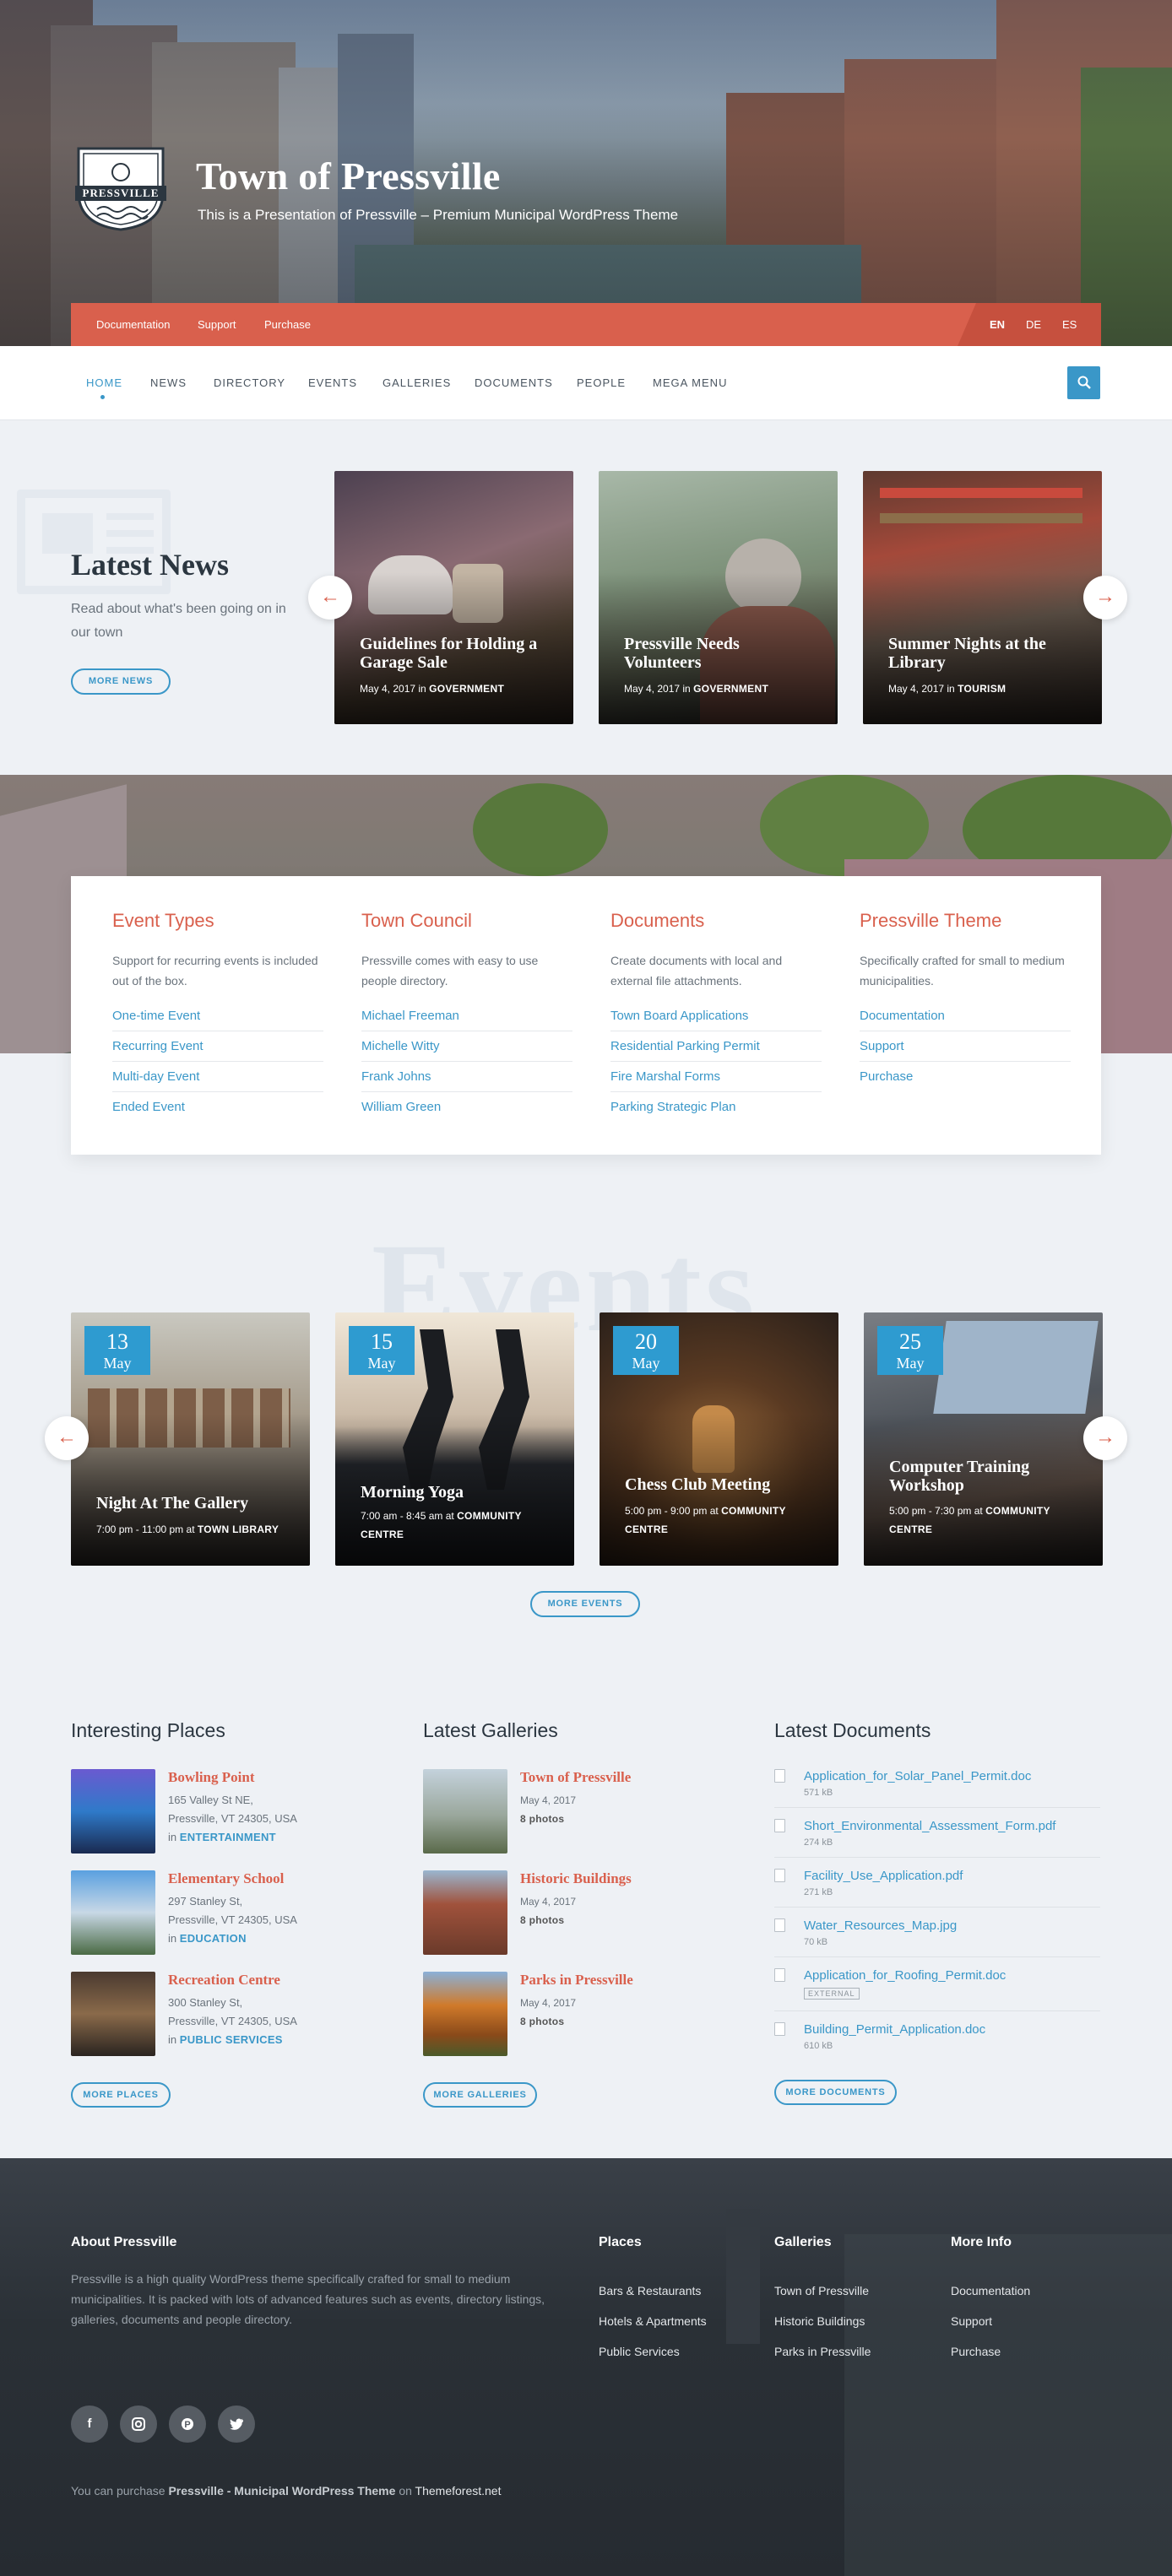 The height and width of the screenshot is (2576, 1172). Describe the element at coordinates (716, 1077) in the screenshot. I see `feature-link: Fire Marshal Forms` at that location.